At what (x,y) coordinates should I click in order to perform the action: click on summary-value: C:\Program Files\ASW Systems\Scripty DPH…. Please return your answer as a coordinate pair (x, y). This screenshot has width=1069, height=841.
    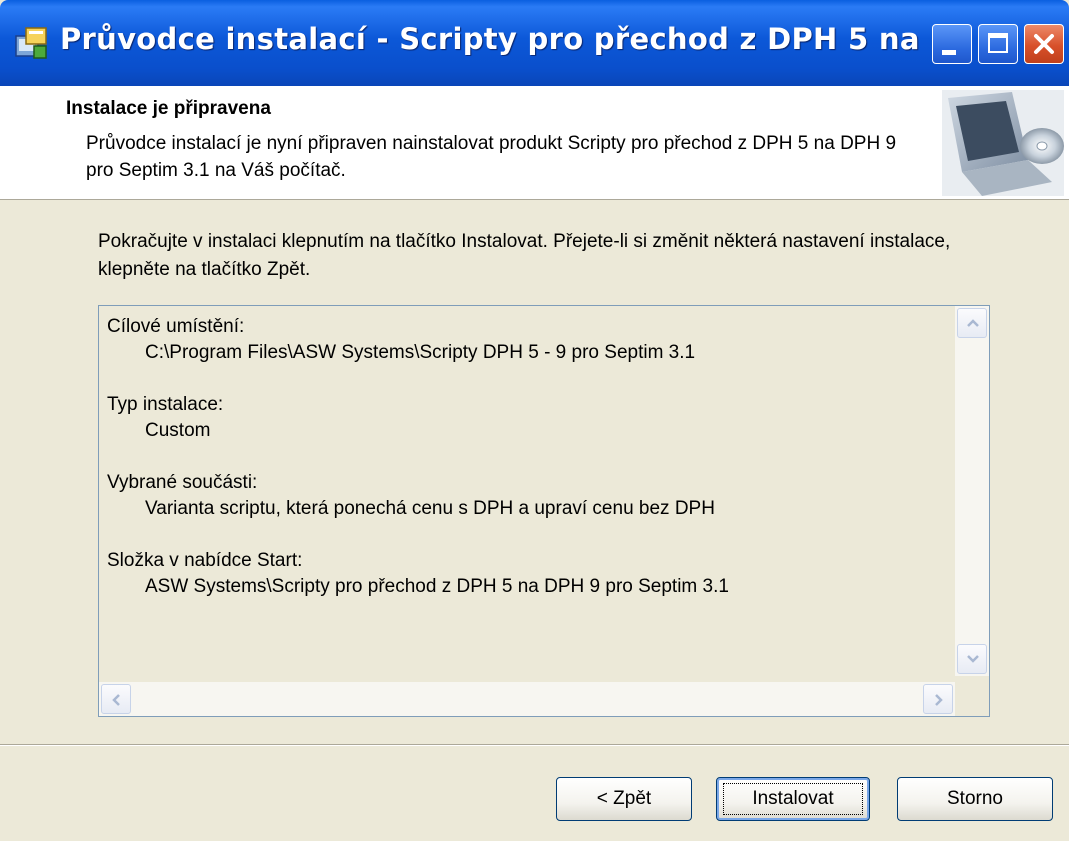
    Looking at the image, I should click on (420, 352).